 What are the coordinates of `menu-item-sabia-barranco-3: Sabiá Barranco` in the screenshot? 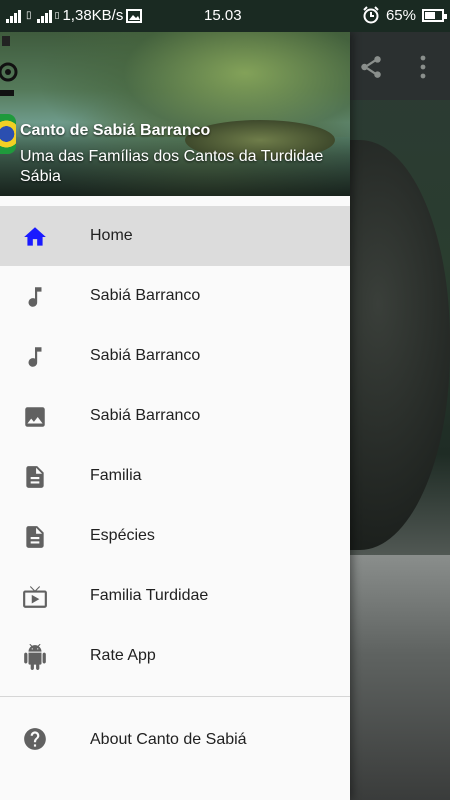 It's located at (175, 416).